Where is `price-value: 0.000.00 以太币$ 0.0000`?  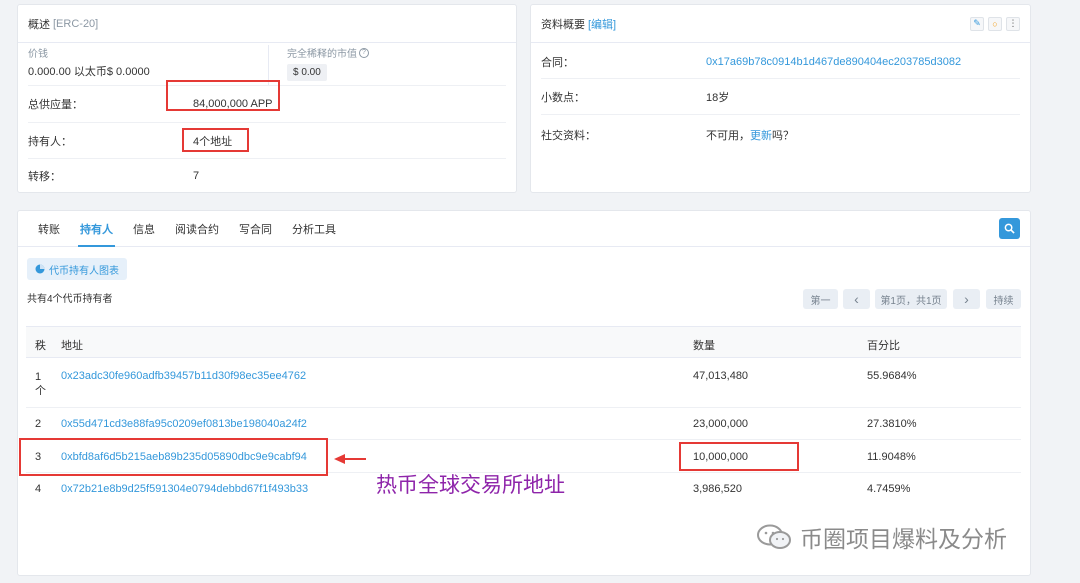 price-value: 0.000.00 以太币$ 0.0000 is located at coordinates (89, 72).